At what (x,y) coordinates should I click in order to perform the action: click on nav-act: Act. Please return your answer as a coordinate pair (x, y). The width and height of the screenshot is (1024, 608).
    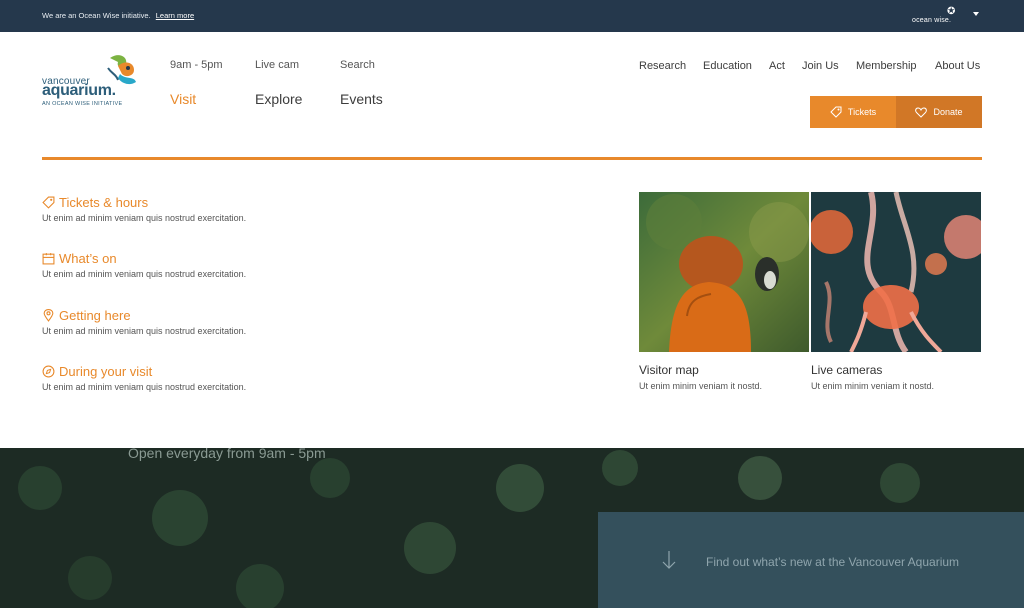
    Looking at the image, I should click on (777, 66).